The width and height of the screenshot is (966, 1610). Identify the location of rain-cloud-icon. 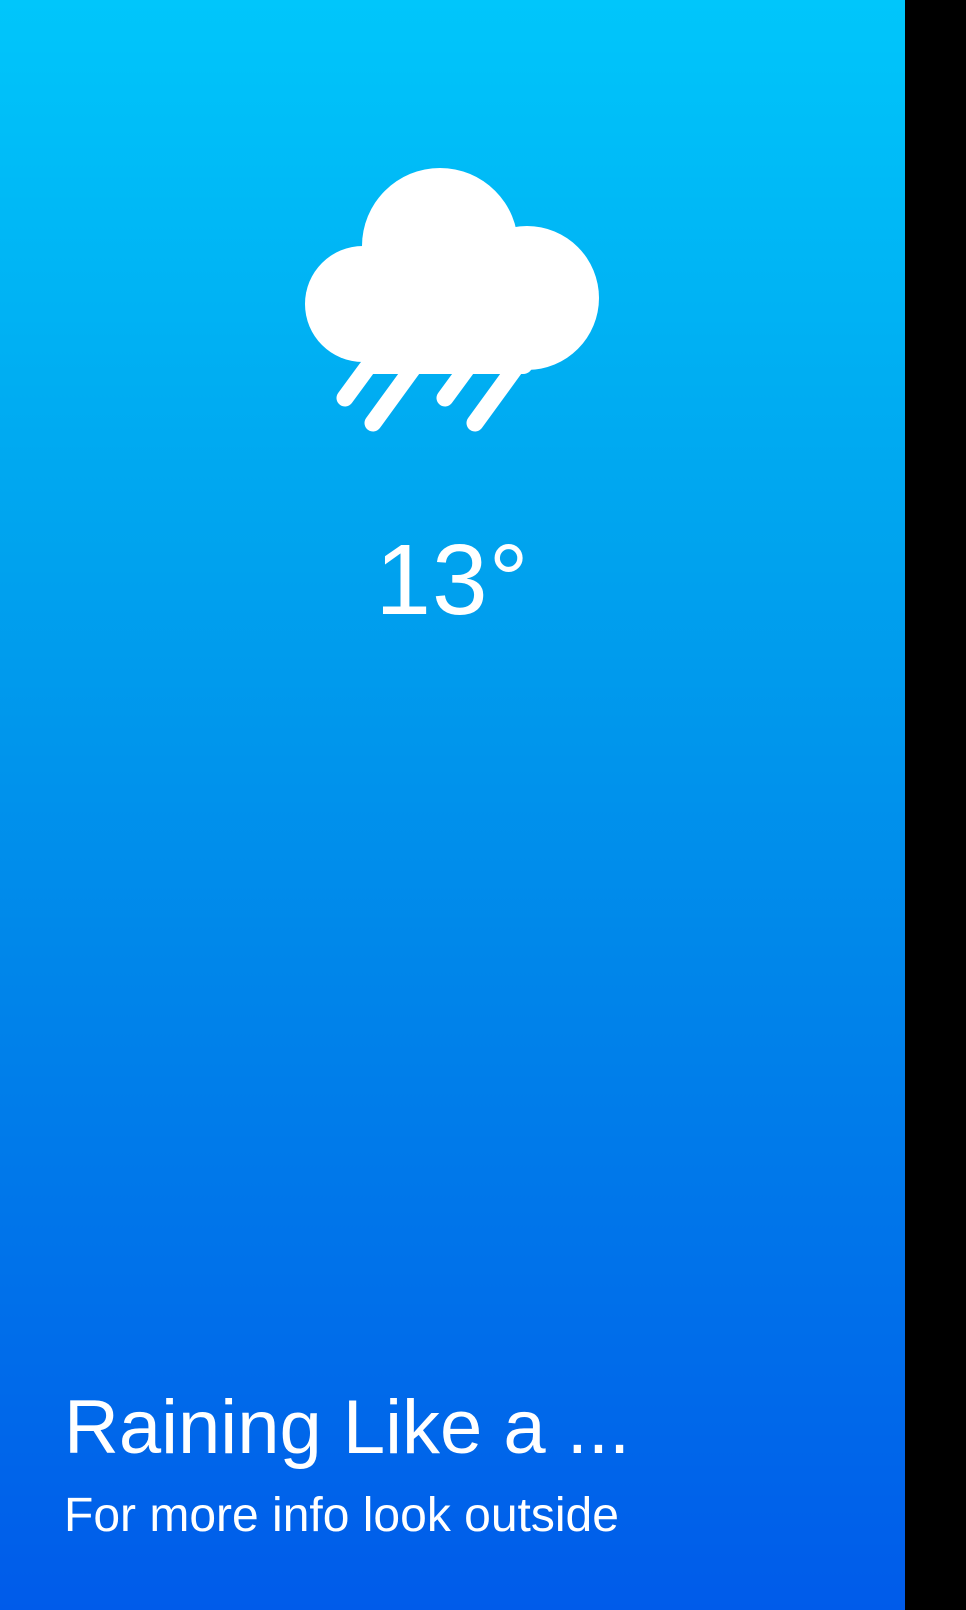
(452, 300).